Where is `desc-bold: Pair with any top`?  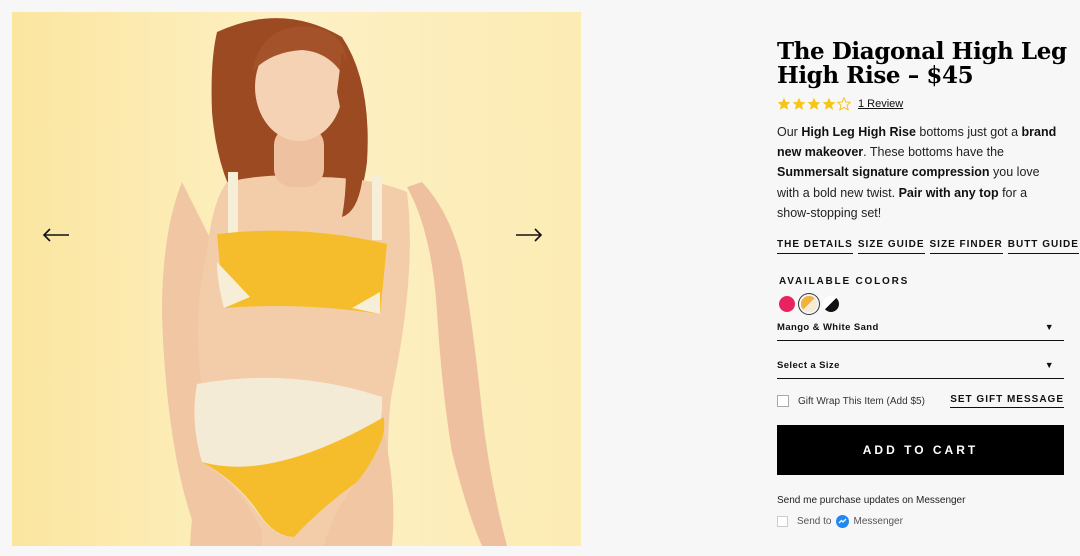 desc-bold: Pair with any top is located at coordinates (948, 192).